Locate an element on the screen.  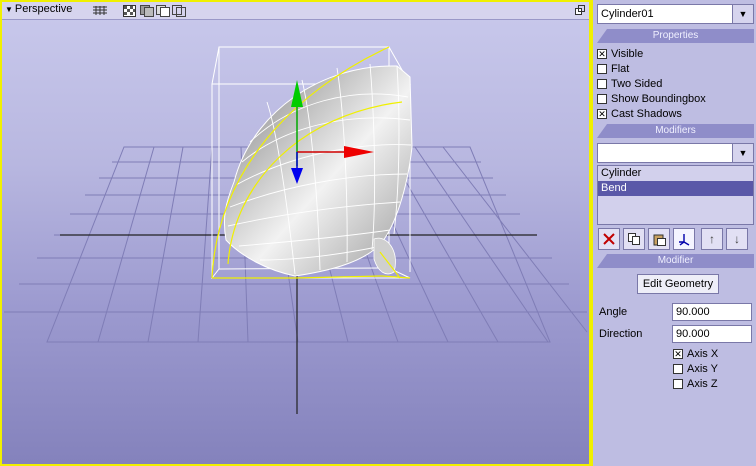
two-sided-checkbox-row: Two Sided is located at coordinates (629, 84).